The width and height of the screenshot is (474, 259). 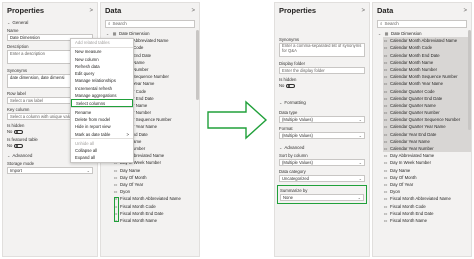 I want to click on data-category-select: Uncategorized ⌄, so click(x=322, y=178).